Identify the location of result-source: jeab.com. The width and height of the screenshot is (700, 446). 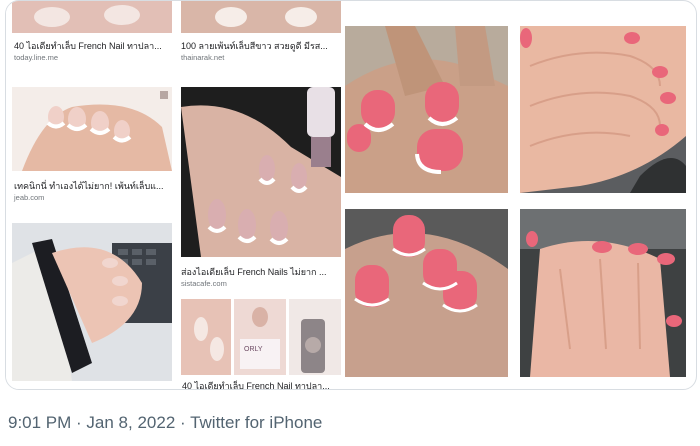
(29, 197).